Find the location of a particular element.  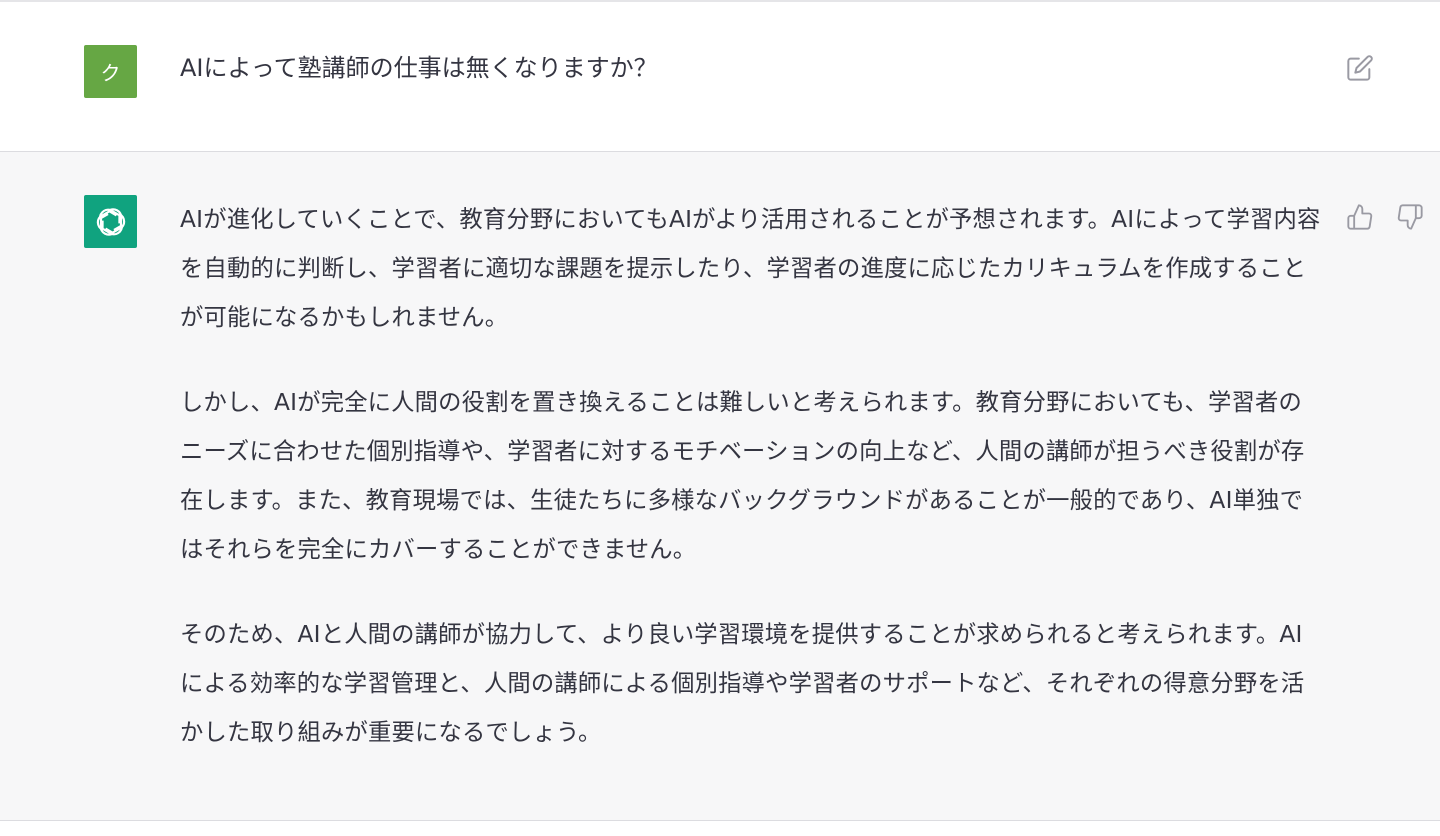

thumbs-down-icon is located at coordinates (1410, 217).